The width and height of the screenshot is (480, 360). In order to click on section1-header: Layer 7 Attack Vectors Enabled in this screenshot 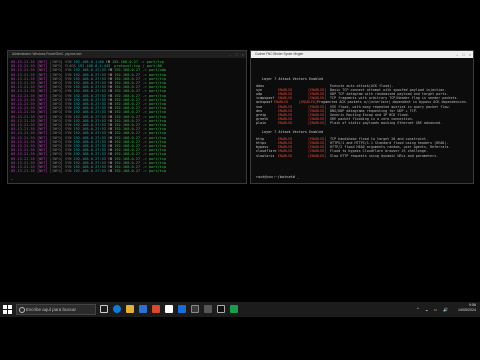, I will do `click(293, 79)`.